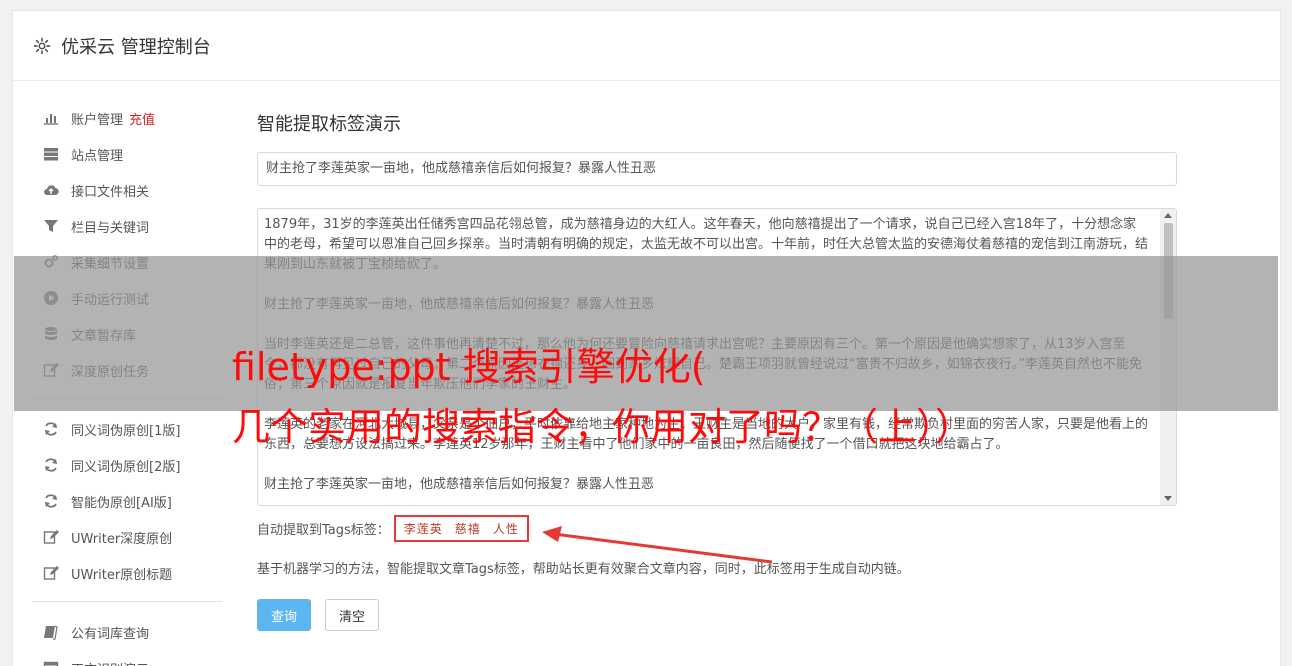 This screenshot has width=1292, height=666. Describe the element at coordinates (717, 615) in the screenshot. I see `button-group: 查询 清空` at that location.